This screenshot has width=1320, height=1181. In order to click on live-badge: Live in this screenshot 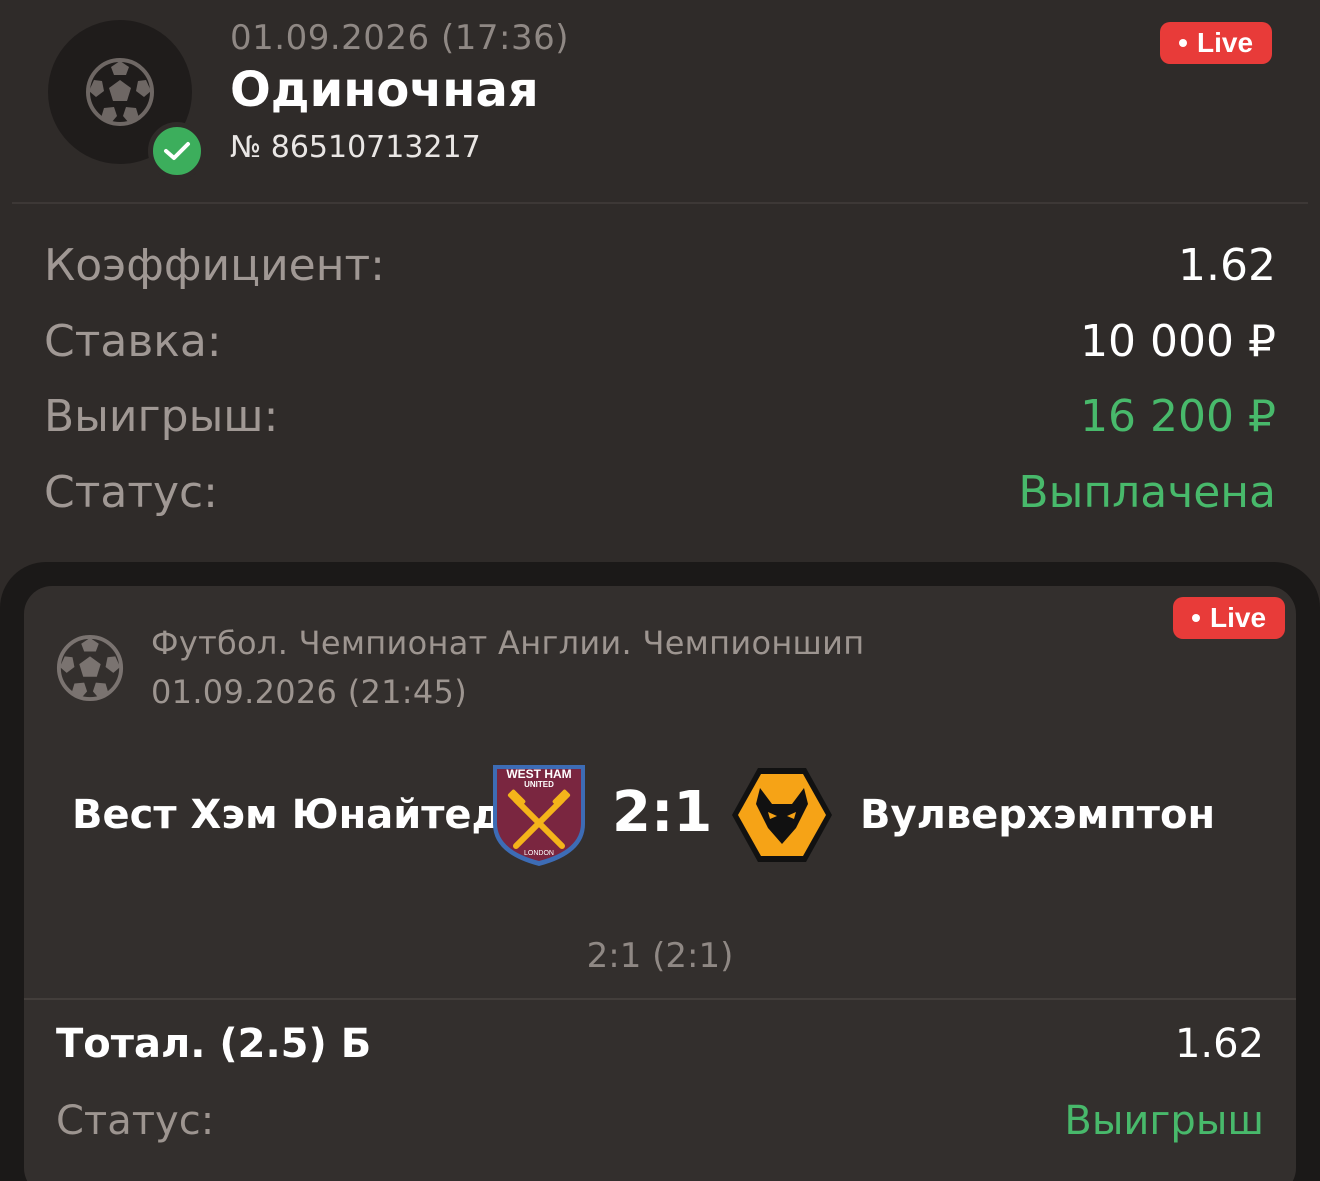, I will do `click(1216, 43)`.